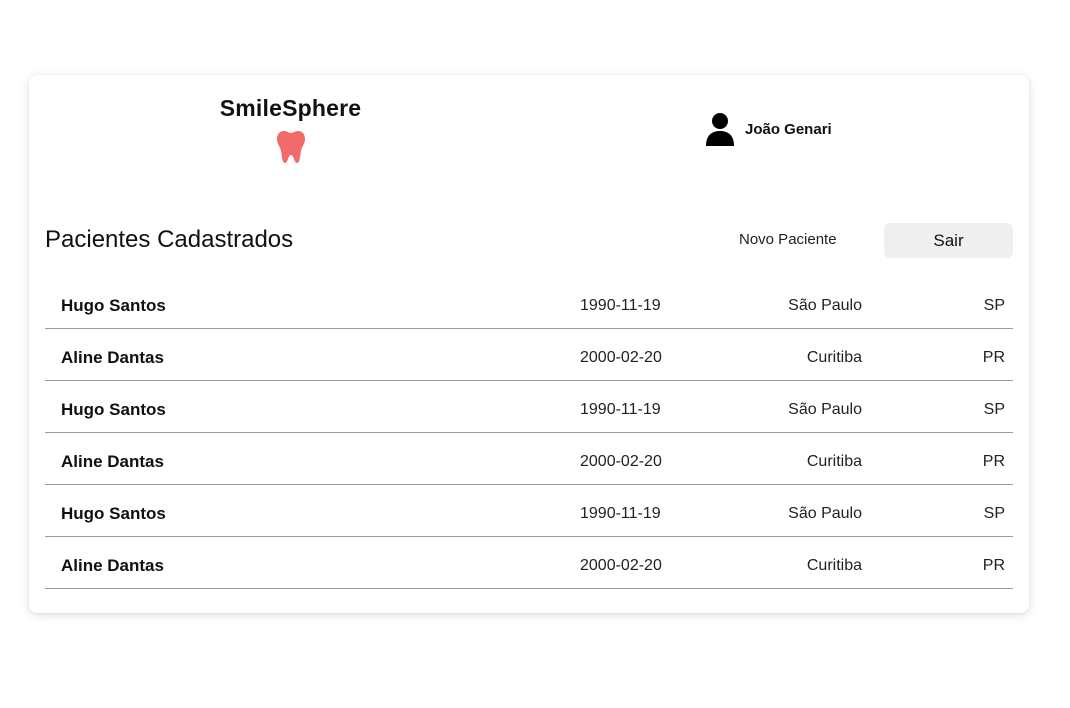 The image size is (1070, 708). Describe the element at coordinates (948, 240) in the screenshot. I see `logout-button: Sair` at that location.